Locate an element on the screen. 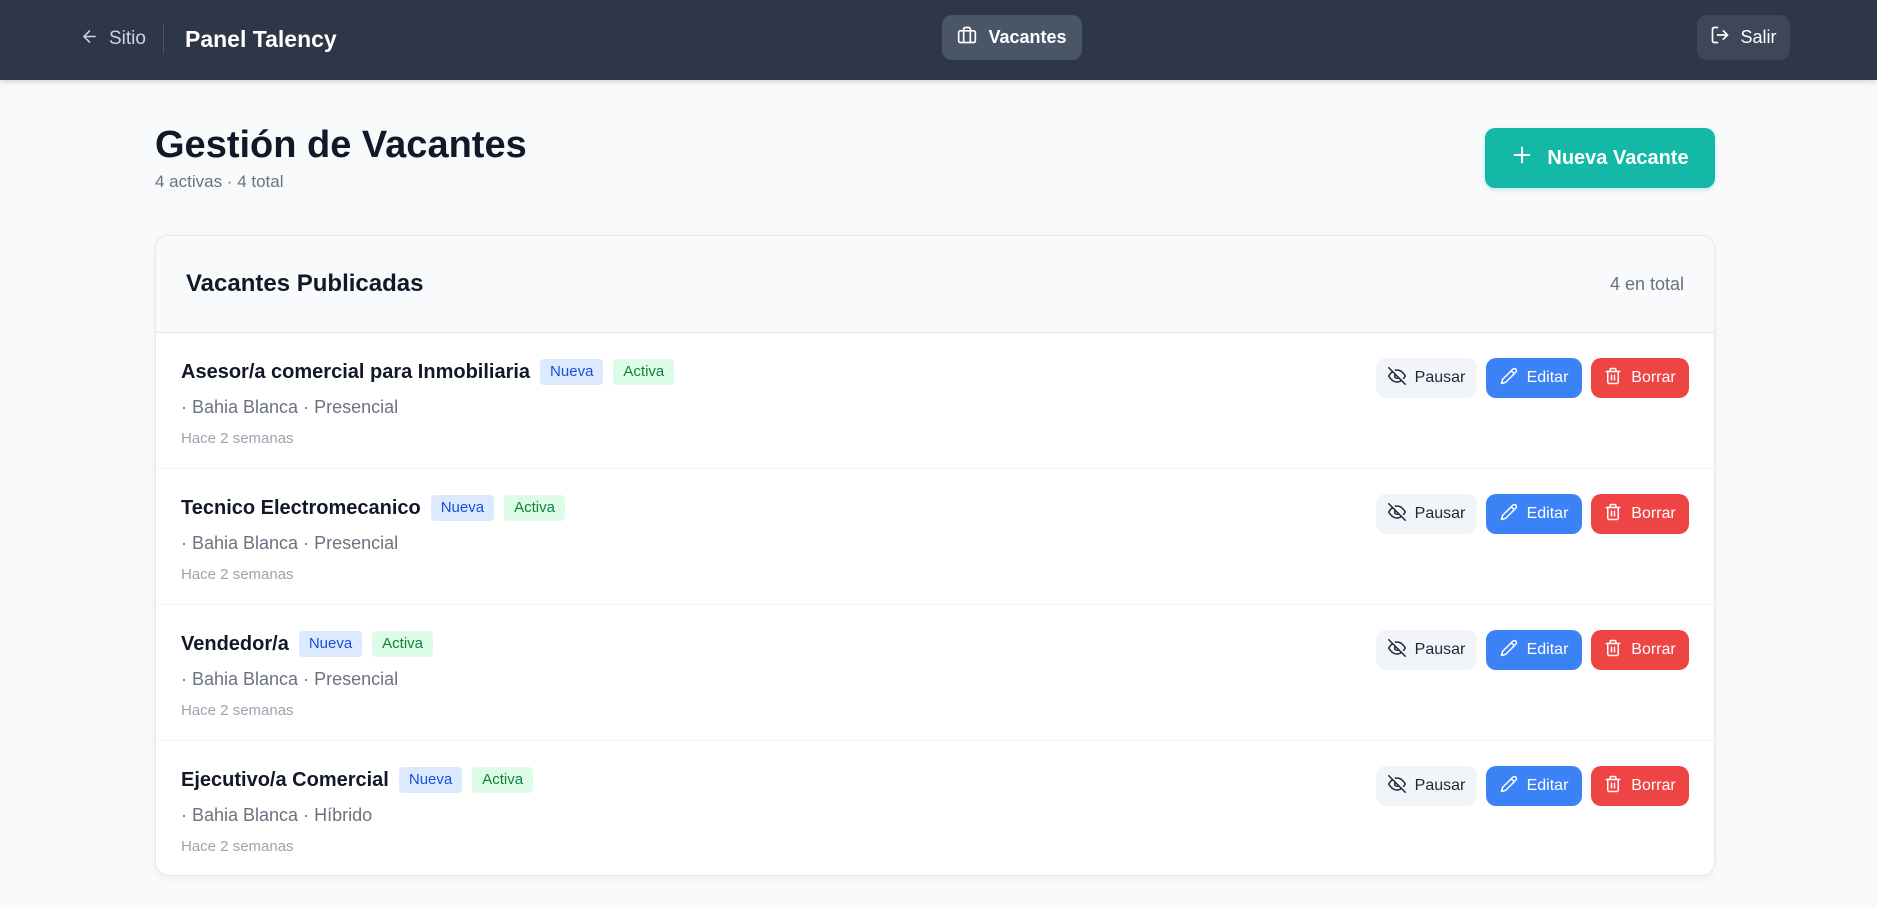  vacancy-title-line: Tecnico Electromecanico Nueva Activa is located at coordinates (373, 508).